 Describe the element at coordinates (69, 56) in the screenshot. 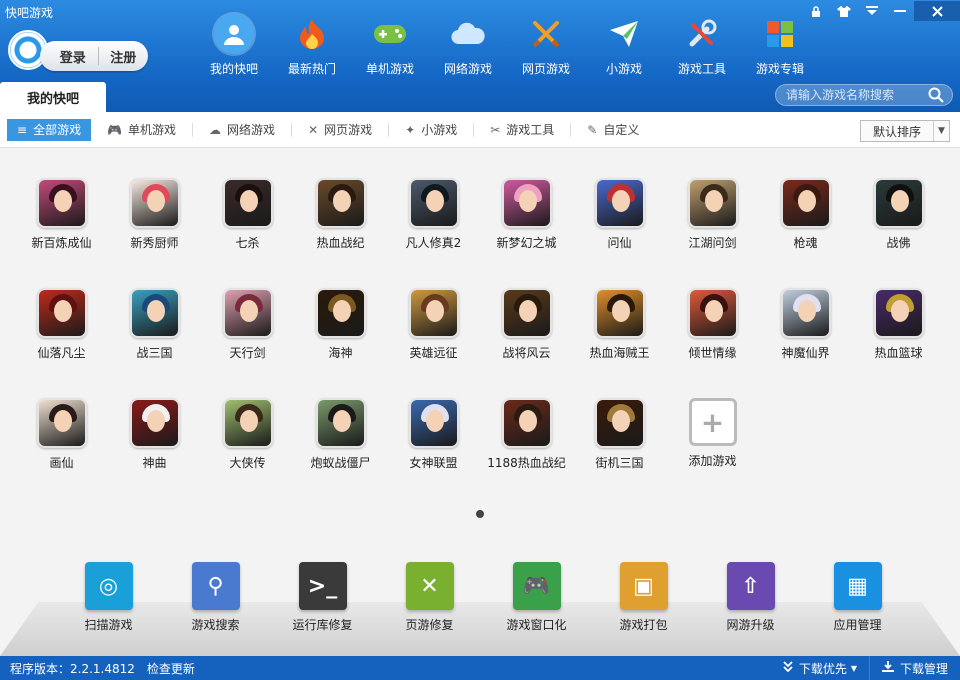

I see `login-button: 登录` at that location.